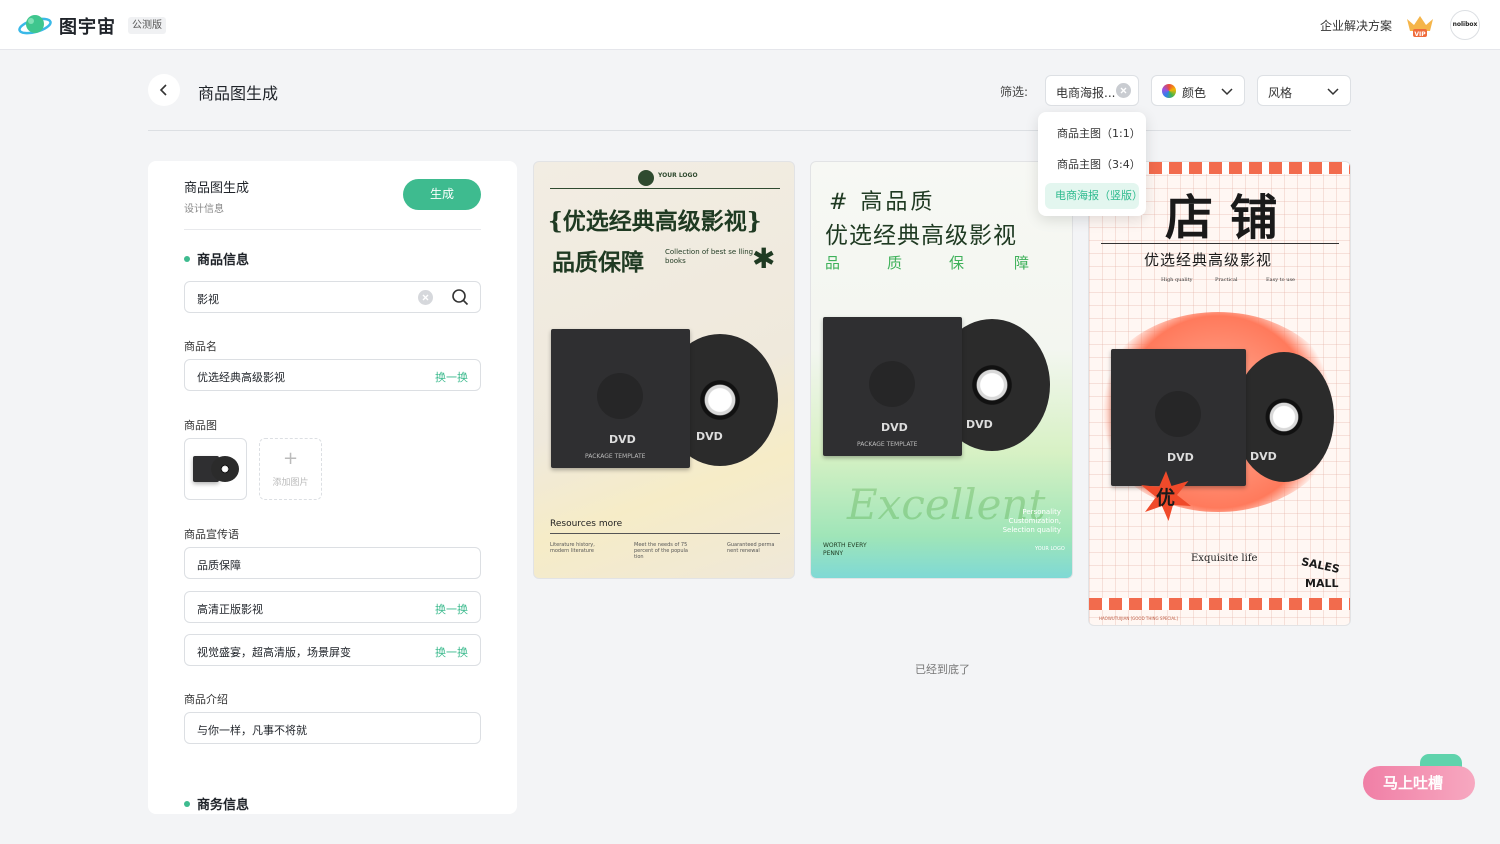 The height and width of the screenshot is (844, 1500). I want to click on thumb-dvd-disc, so click(225, 469).